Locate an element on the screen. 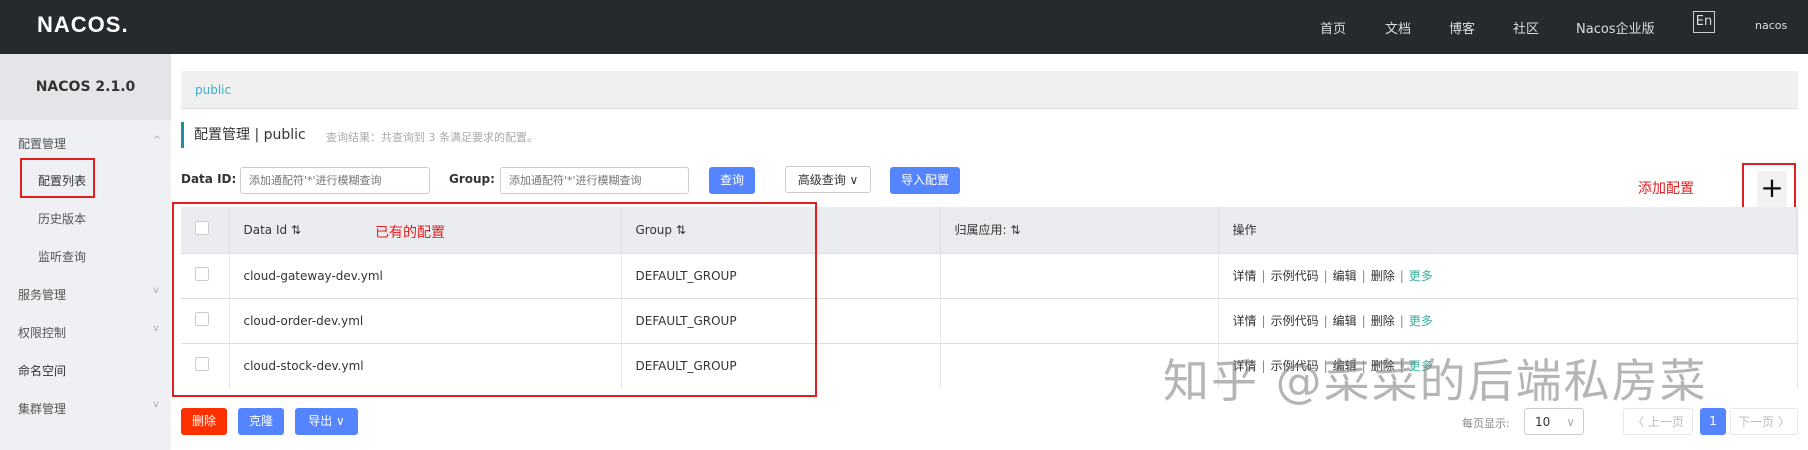 Image resolution: width=1808 pixels, height=450 pixels. dataid-input is located at coordinates (335, 180).